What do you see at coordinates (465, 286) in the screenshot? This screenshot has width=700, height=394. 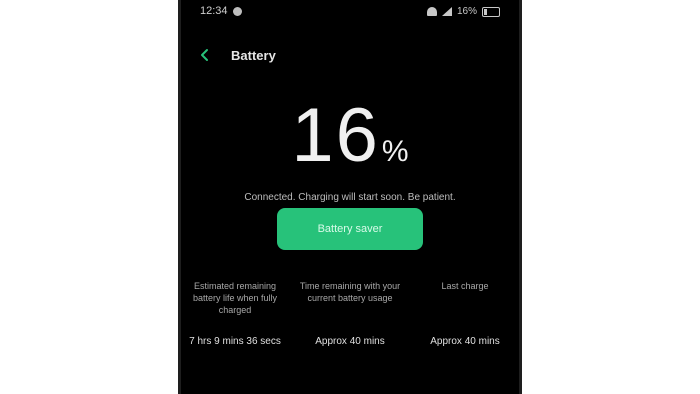 I see `stat-label: Last charge` at bounding box center [465, 286].